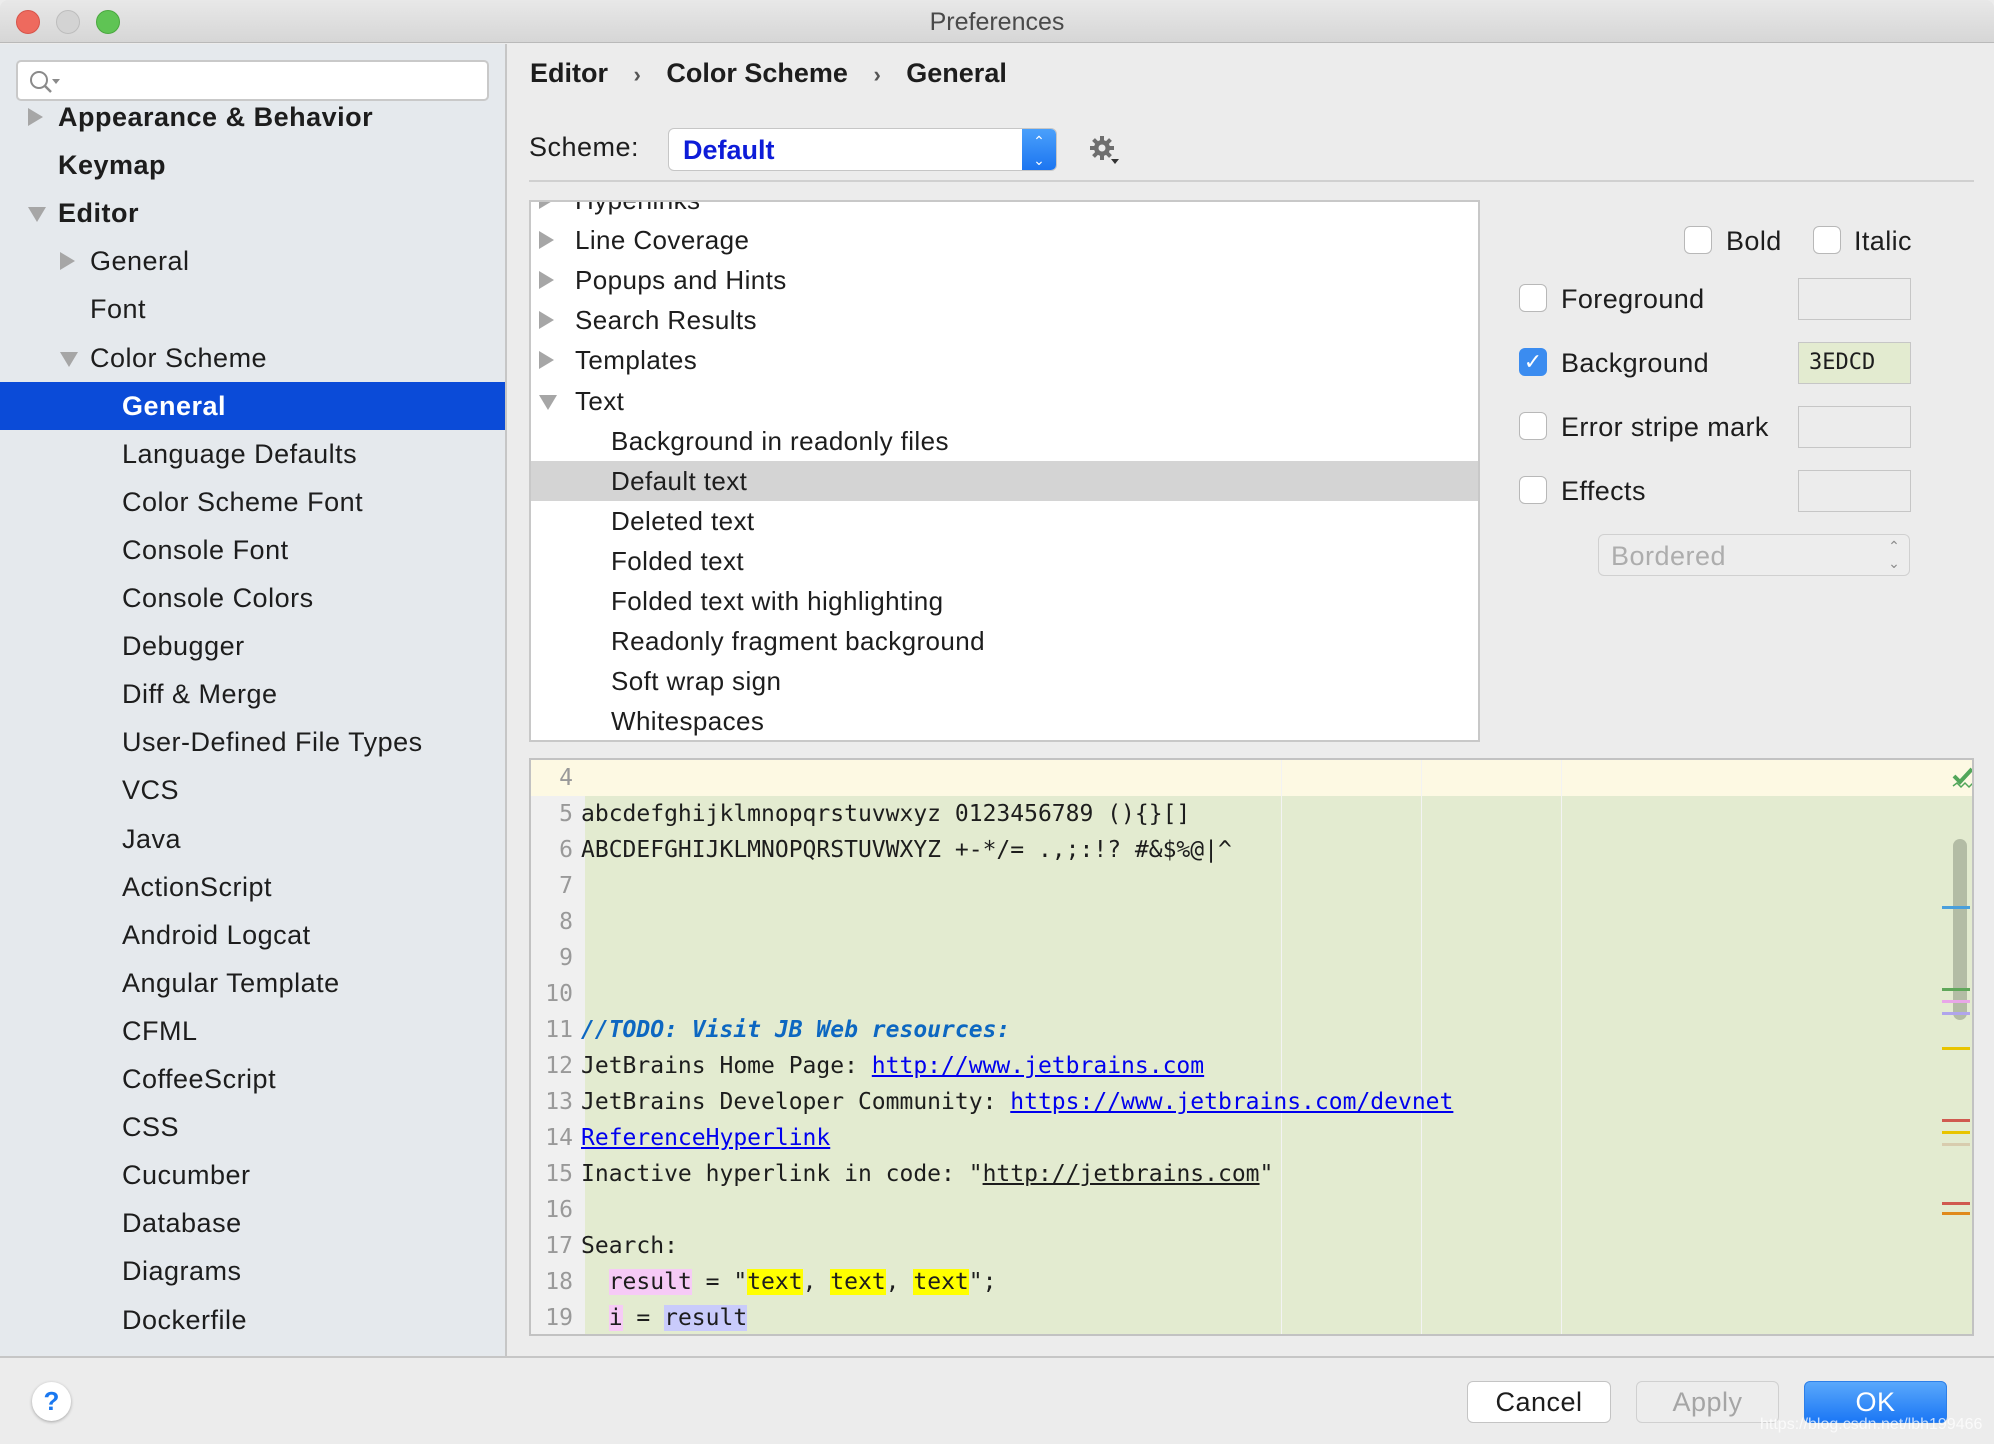  What do you see at coordinates (1698, 240) in the screenshot?
I see `bold-checkbox` at bounding box center [1698, 240].